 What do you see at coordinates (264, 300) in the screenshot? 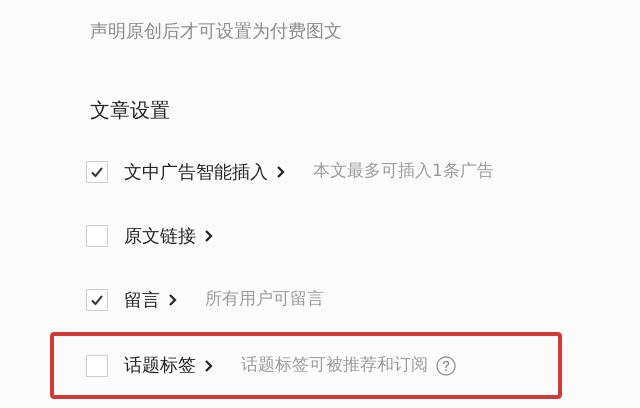
I see `option-description: 所有用户可留言` at bounding box center [264, 300].